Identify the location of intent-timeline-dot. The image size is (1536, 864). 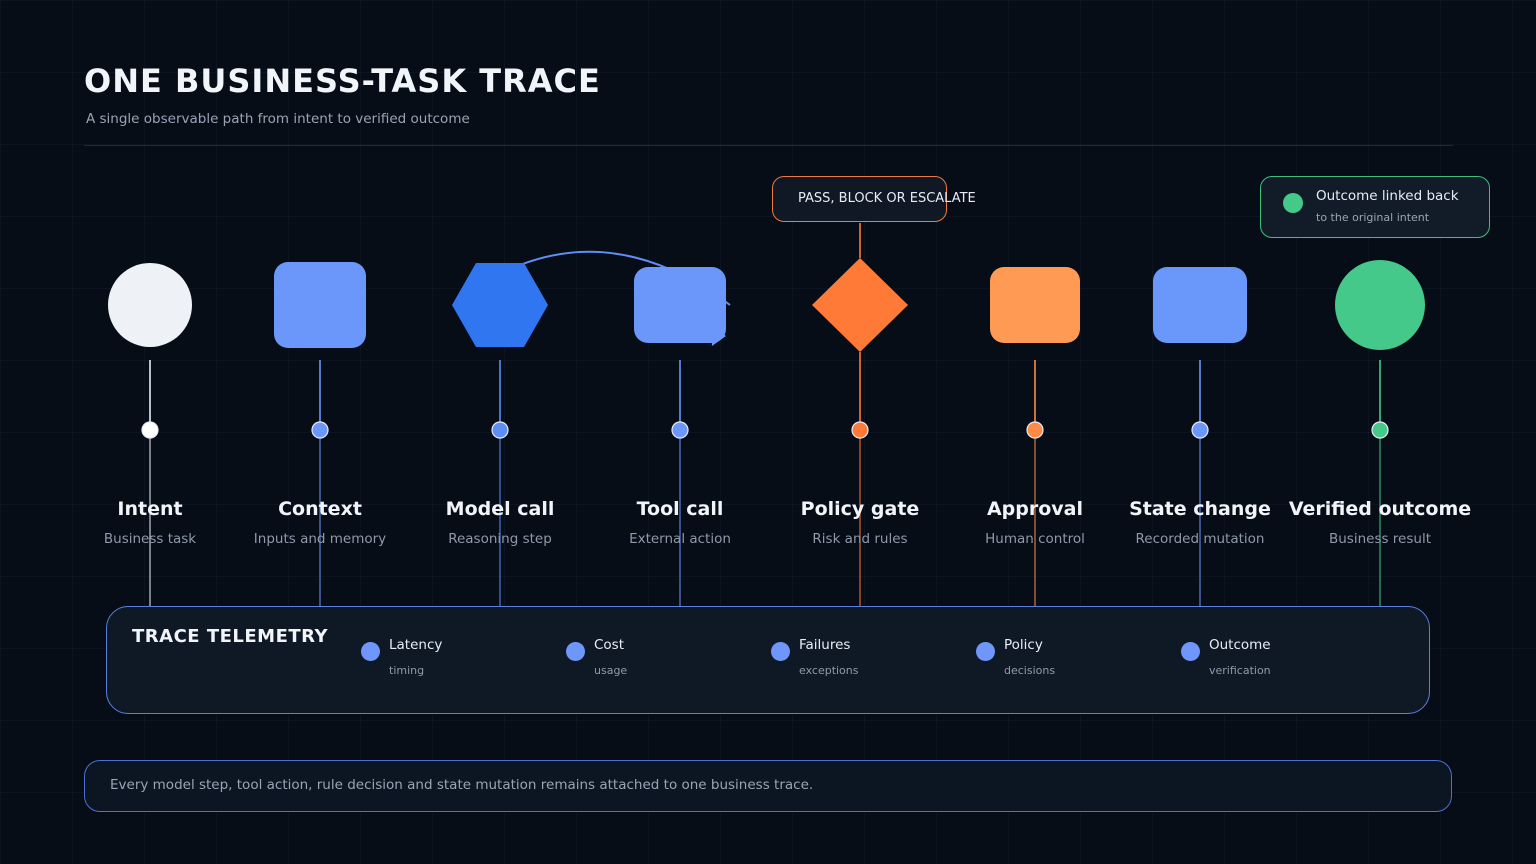
(150, 430).